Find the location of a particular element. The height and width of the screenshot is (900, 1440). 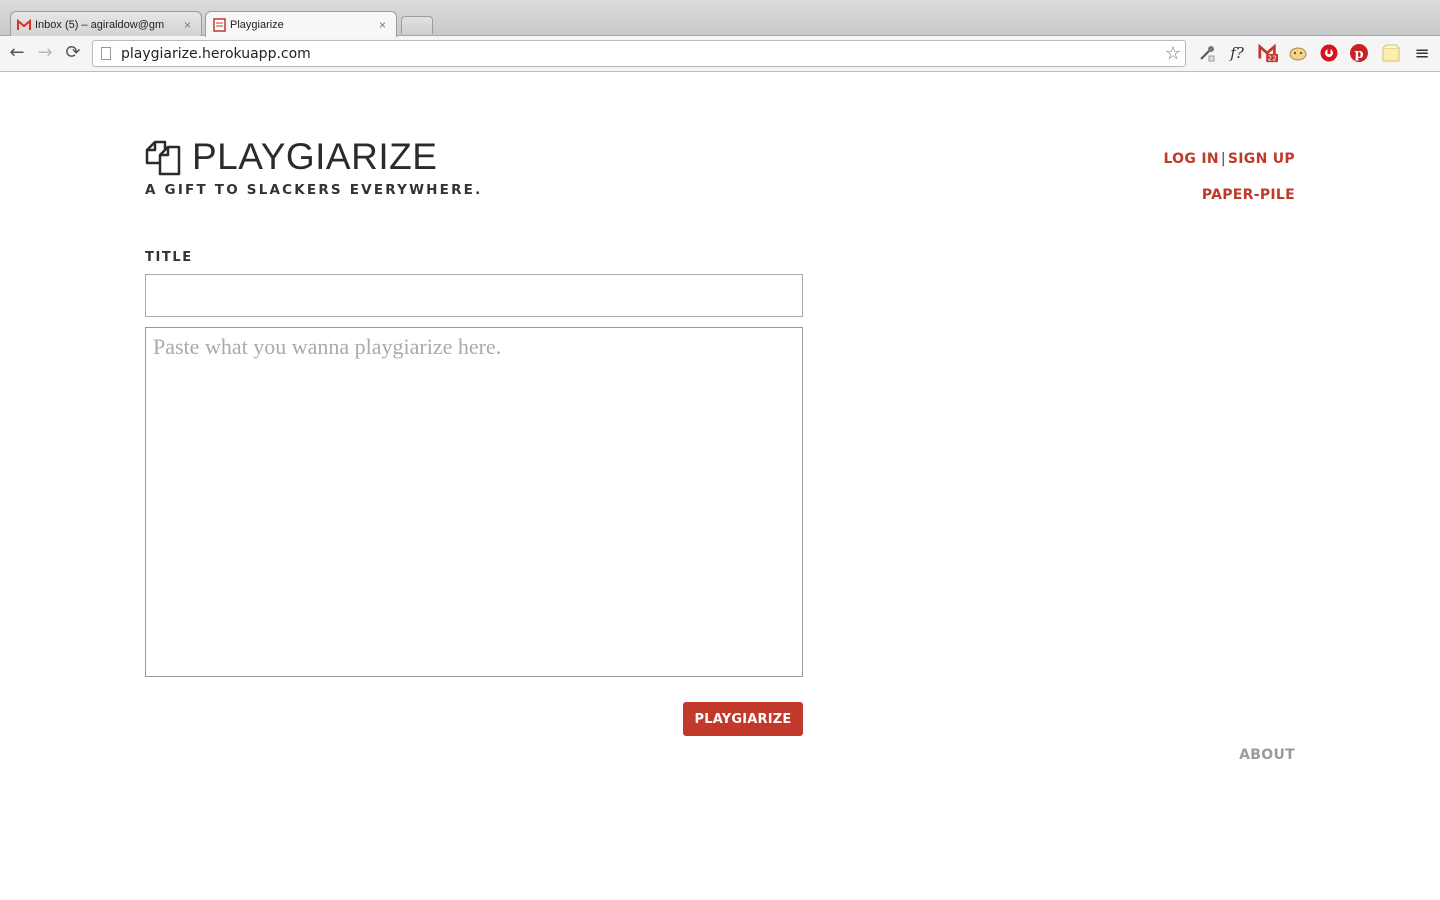

signup-link: SIGN UP is located at coordinates (1261, 159).